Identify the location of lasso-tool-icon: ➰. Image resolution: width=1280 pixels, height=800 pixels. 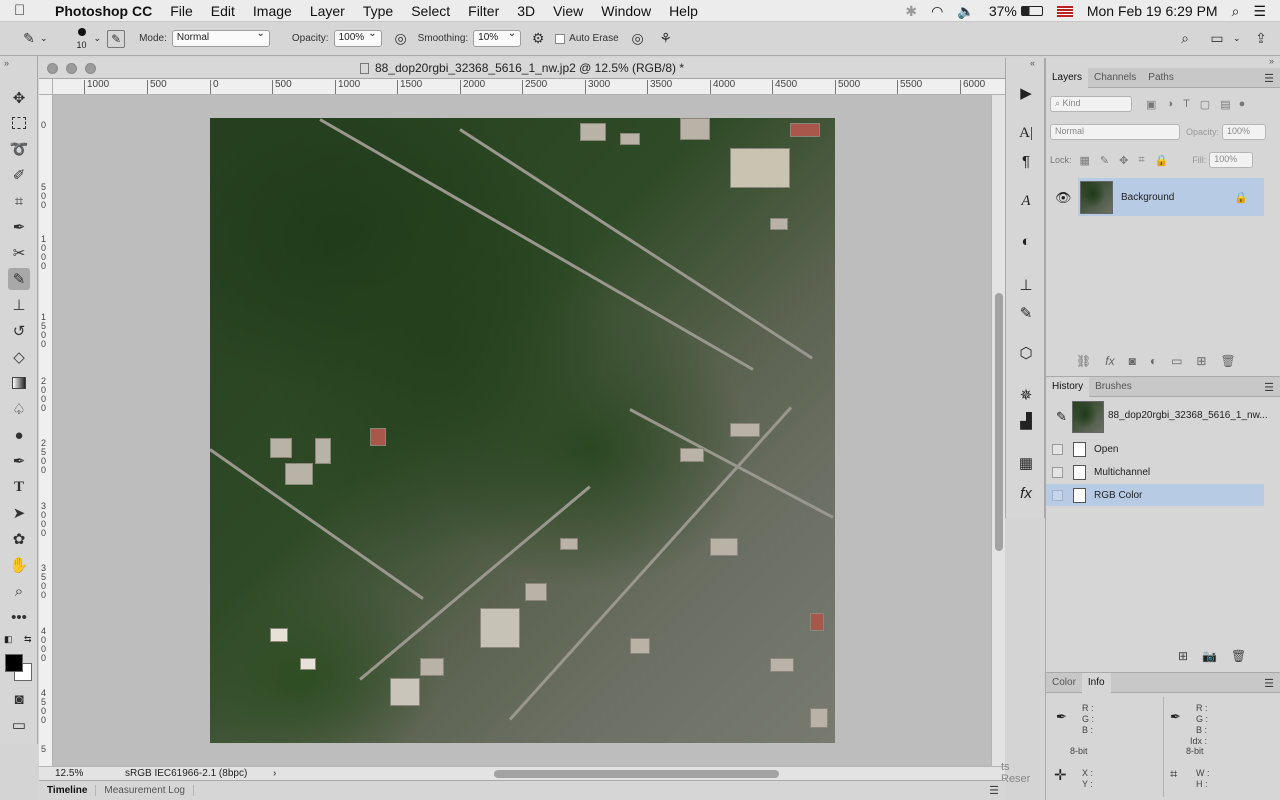
(19, 149).